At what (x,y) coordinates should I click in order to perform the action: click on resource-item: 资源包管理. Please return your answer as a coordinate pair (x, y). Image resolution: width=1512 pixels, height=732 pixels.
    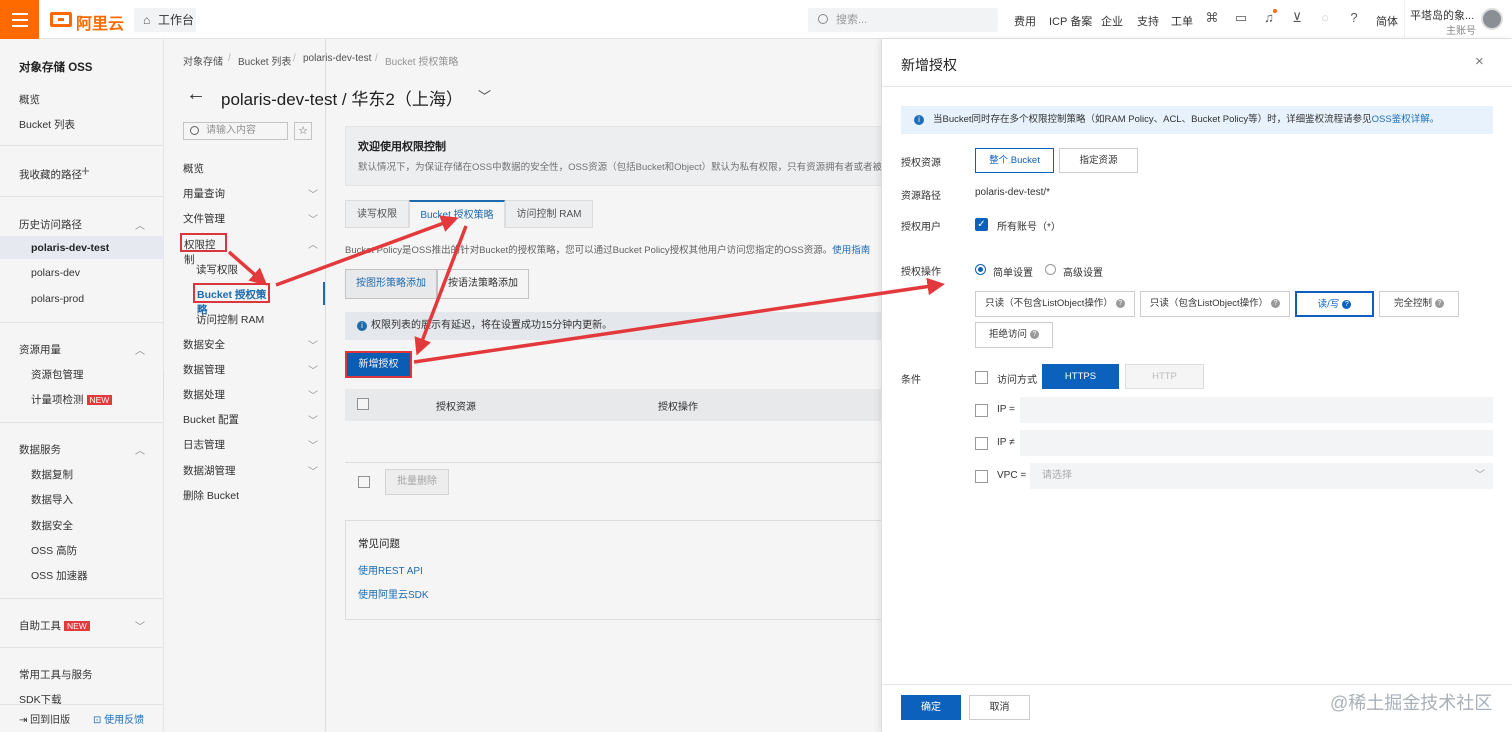
    Looking at the image, I should click on (57, 374).